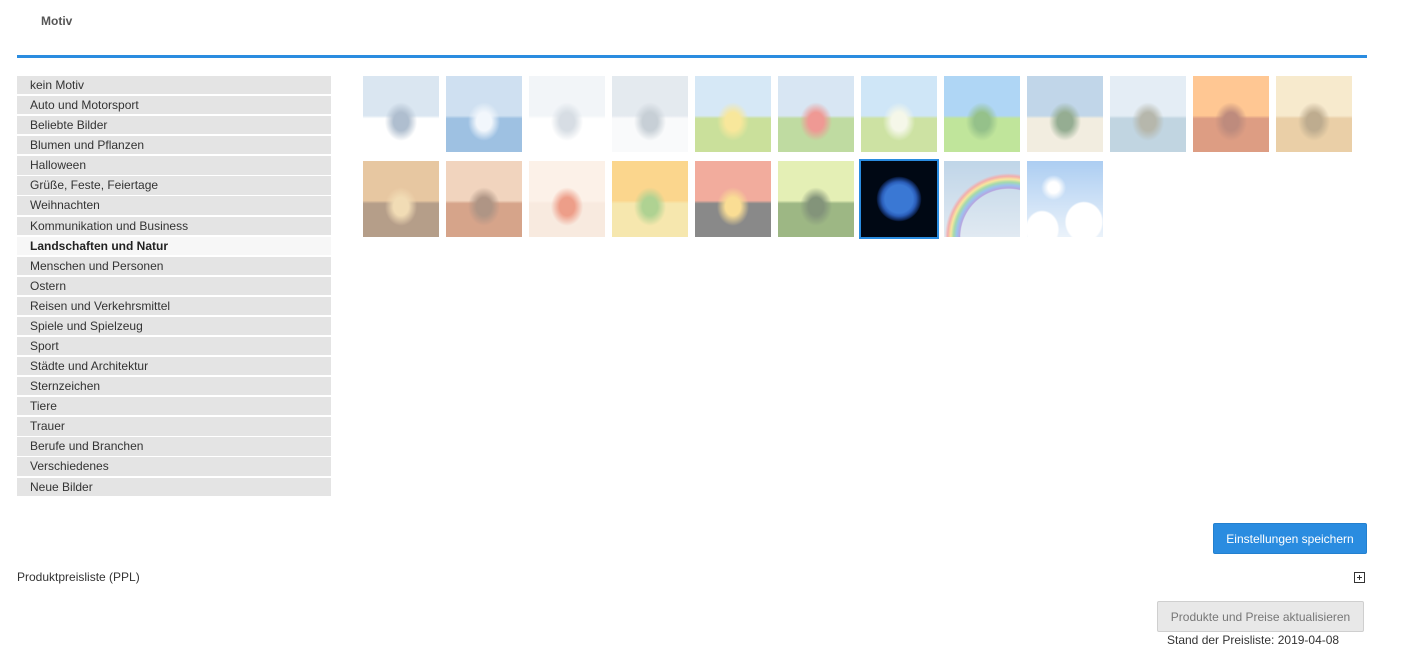 Image resolution: width=1403 pixels, height=658 pixels. I want to click on motif-thumbnail-rainbow-sky, so click(982, 199).